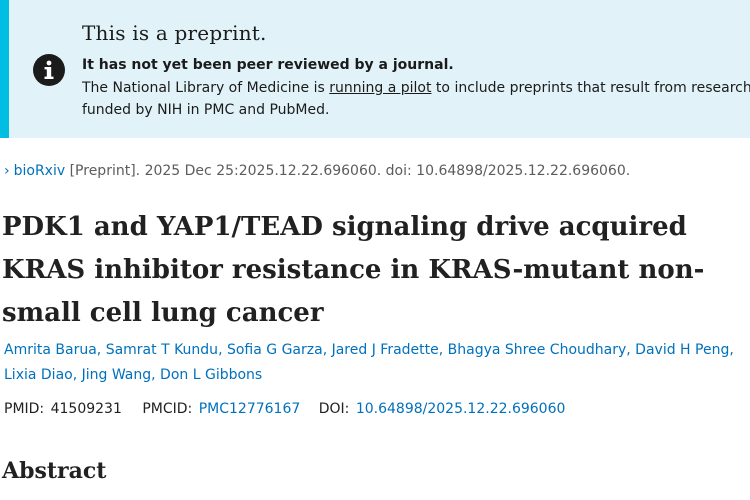 The height and width of the screenshot is (500, 750). Describe the element at coordinates (26, 409) in the screenshot. I see `pmid-label: PMID:` at that location.